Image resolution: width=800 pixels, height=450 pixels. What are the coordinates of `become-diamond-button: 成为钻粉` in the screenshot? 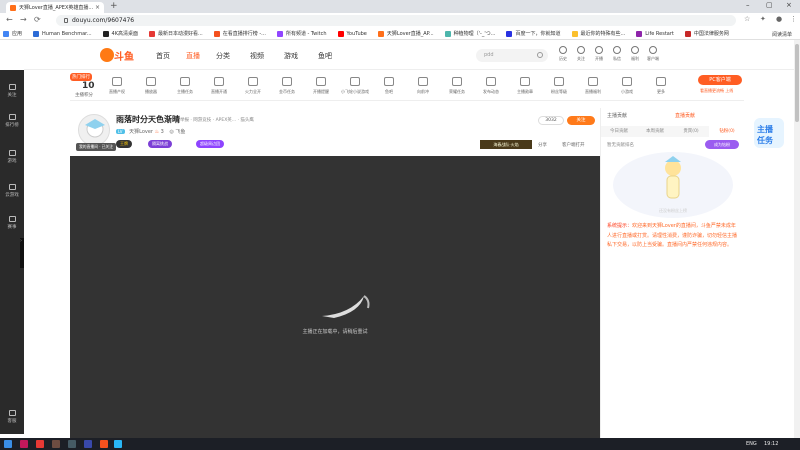 It's located at (722, 144).